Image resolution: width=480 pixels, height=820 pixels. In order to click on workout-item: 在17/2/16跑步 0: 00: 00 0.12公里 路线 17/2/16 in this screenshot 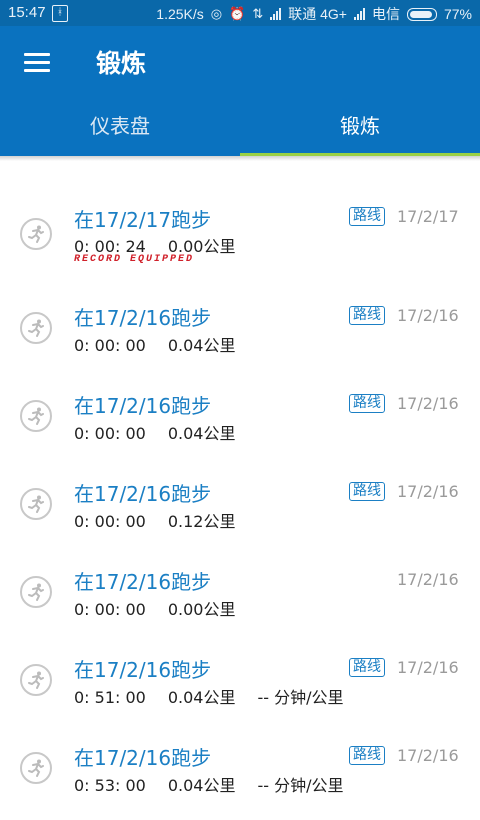, I will do `click(240, 512)`.